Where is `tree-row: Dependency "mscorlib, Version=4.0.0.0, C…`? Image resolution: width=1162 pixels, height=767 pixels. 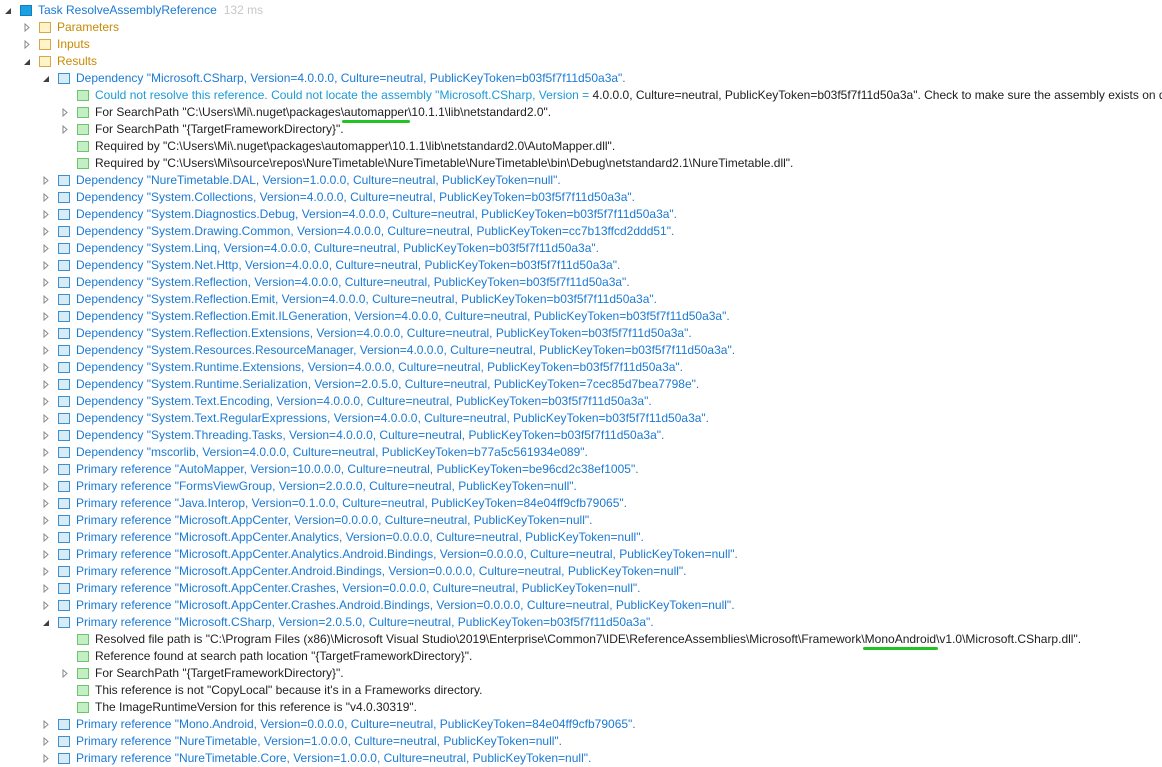
tree-row: Dependency "mscorlib, Version=4.0.0.0, C… is located at coordinates (314, 452).